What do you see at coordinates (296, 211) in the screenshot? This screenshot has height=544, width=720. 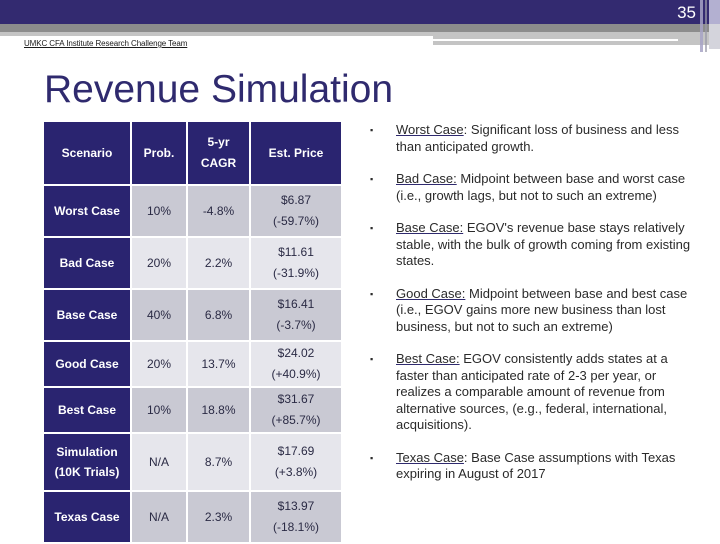 I see `price-cell: $6.87 (-59.7%)` at bounding box center [296, 211].